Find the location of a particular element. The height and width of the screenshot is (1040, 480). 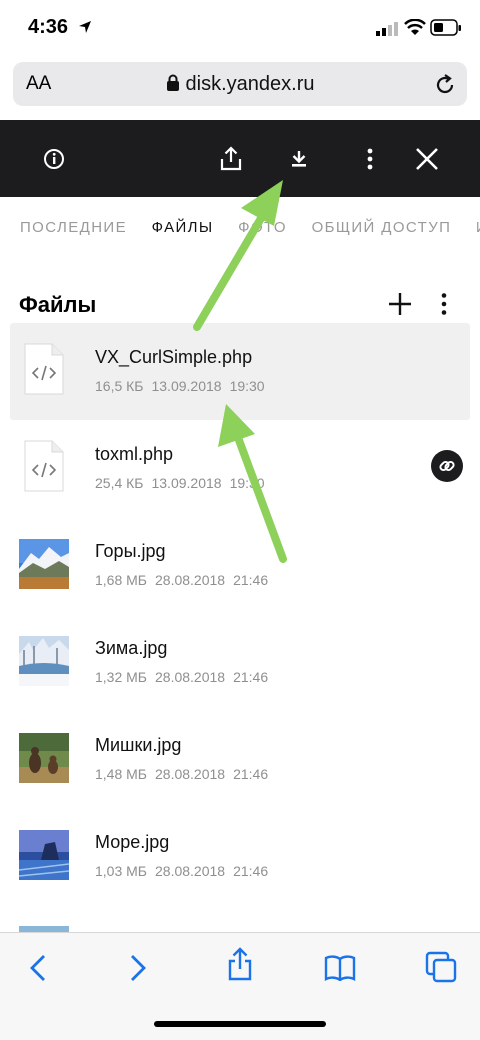

tab-recent: ПОСЛЕДНИЕ is located at coordinates (73, 227).